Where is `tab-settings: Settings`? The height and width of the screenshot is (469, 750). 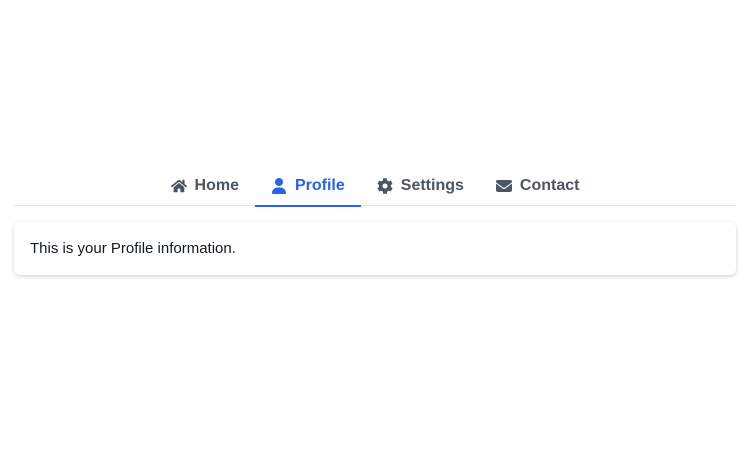
tab-settings: Settings is located at coordinates (420, 186).